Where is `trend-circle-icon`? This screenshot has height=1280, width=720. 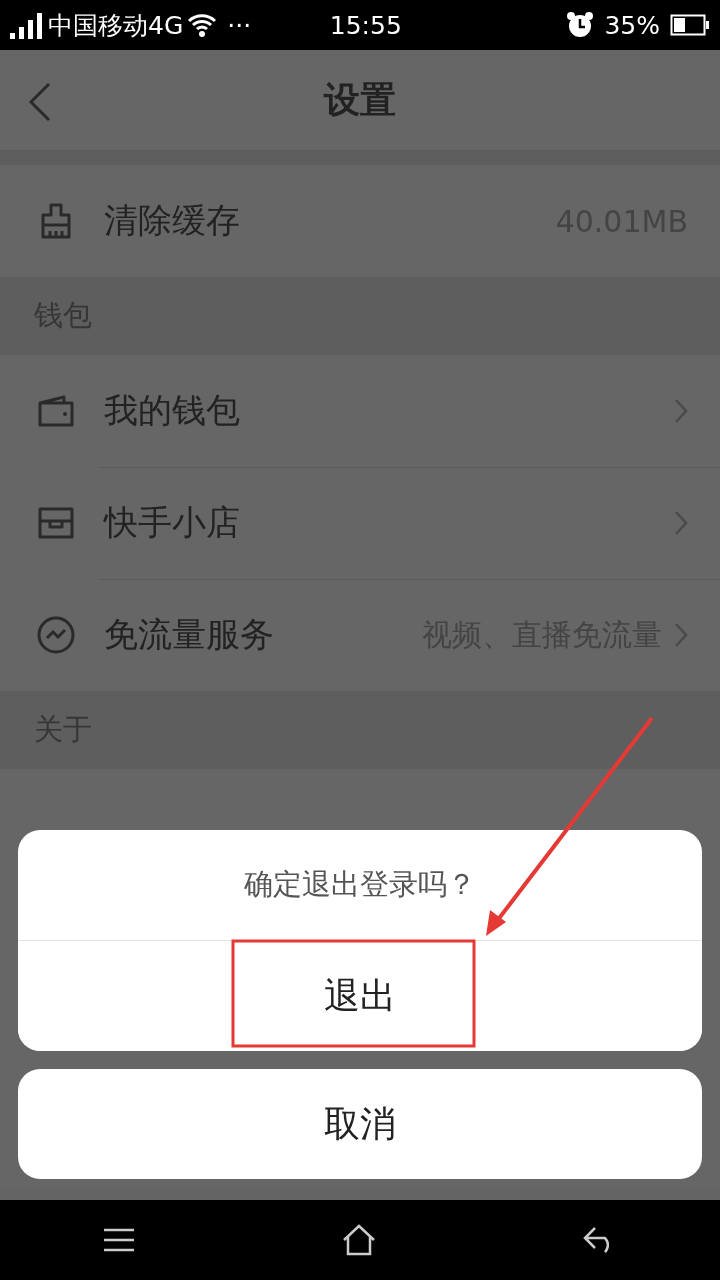
trend-circle-icon is located at coordinates (56, 635).